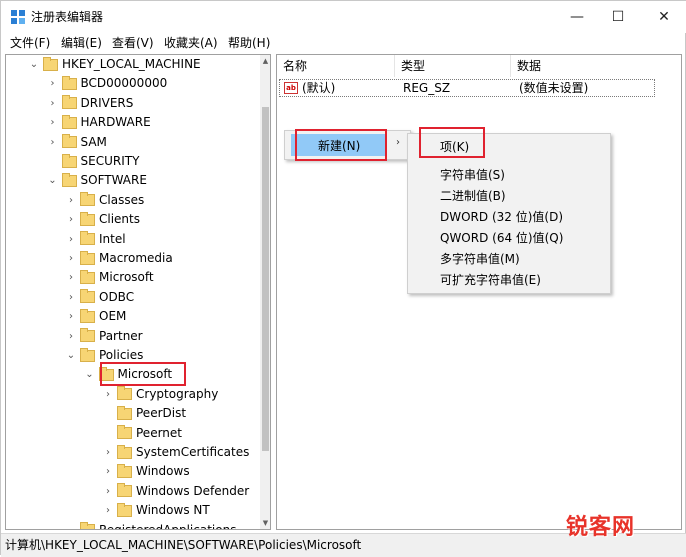 The image size is (686, 557). Describe the element at coordinates (112, 238) in the screenshot. I see `tree-item-label: Intel` at that location.